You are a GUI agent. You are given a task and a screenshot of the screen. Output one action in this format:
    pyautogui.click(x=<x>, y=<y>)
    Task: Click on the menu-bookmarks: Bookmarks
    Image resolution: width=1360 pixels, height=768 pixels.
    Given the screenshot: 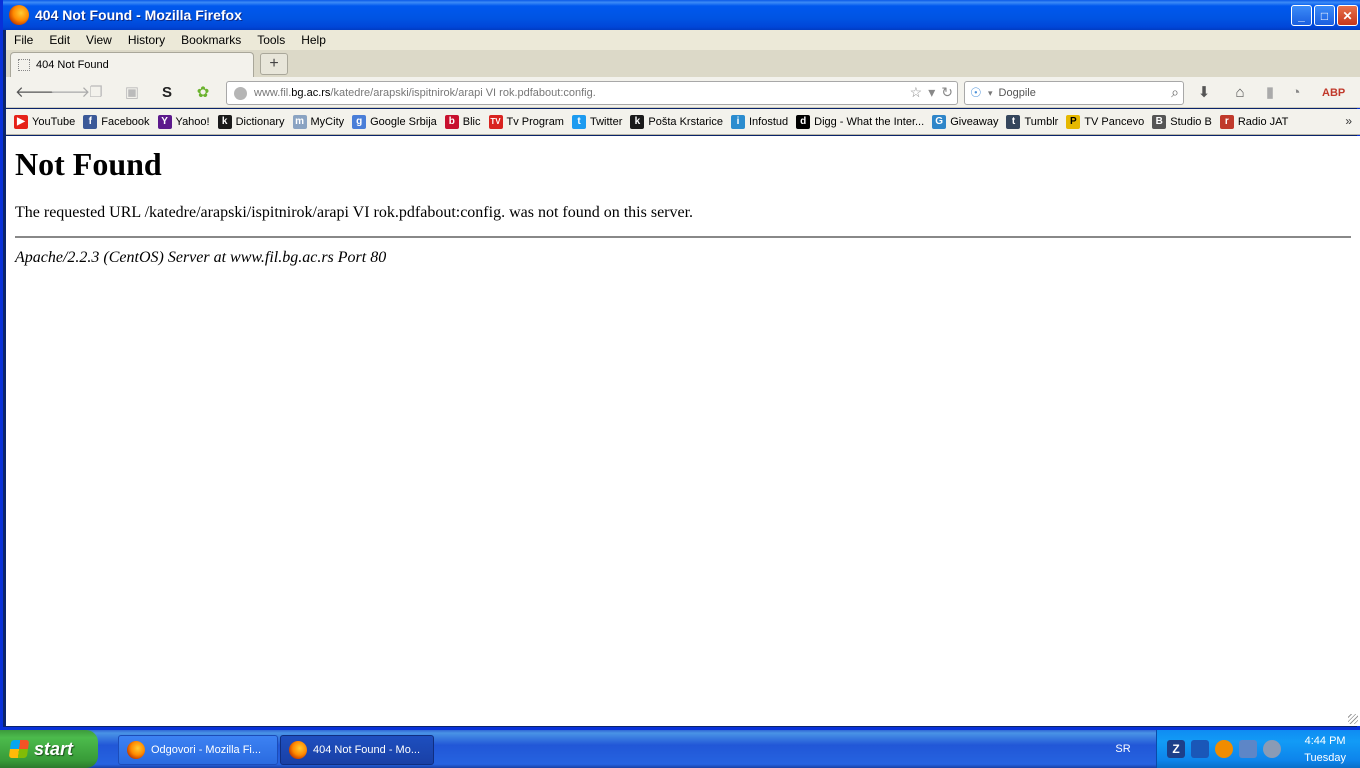 What is the action you would take?
    pyautogui.click(x=211, y=40)
    